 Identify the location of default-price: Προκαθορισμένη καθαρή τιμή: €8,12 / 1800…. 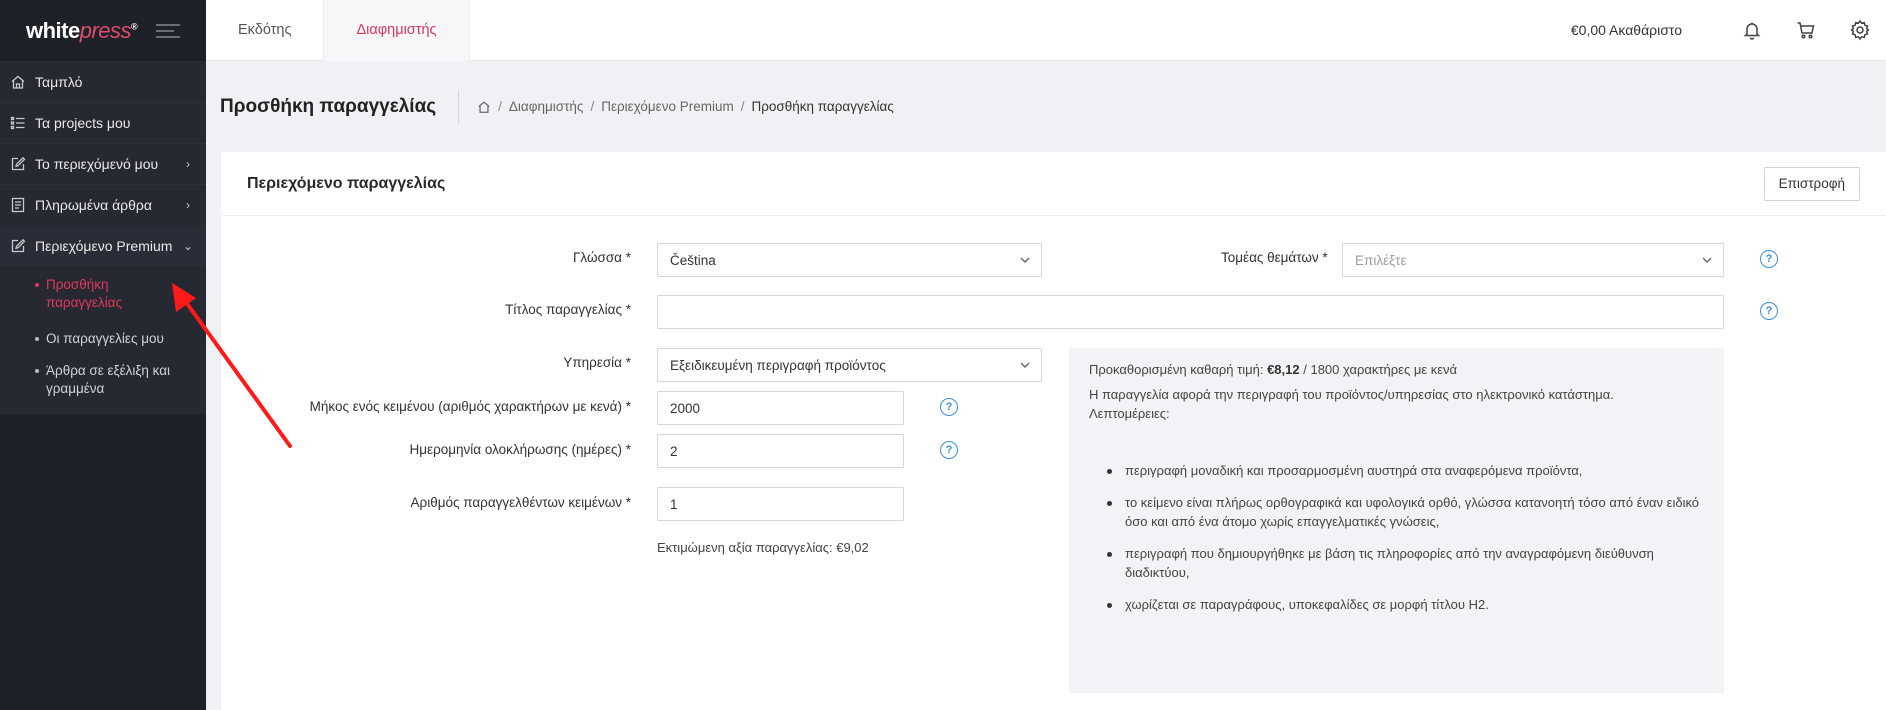
(1273, 369).